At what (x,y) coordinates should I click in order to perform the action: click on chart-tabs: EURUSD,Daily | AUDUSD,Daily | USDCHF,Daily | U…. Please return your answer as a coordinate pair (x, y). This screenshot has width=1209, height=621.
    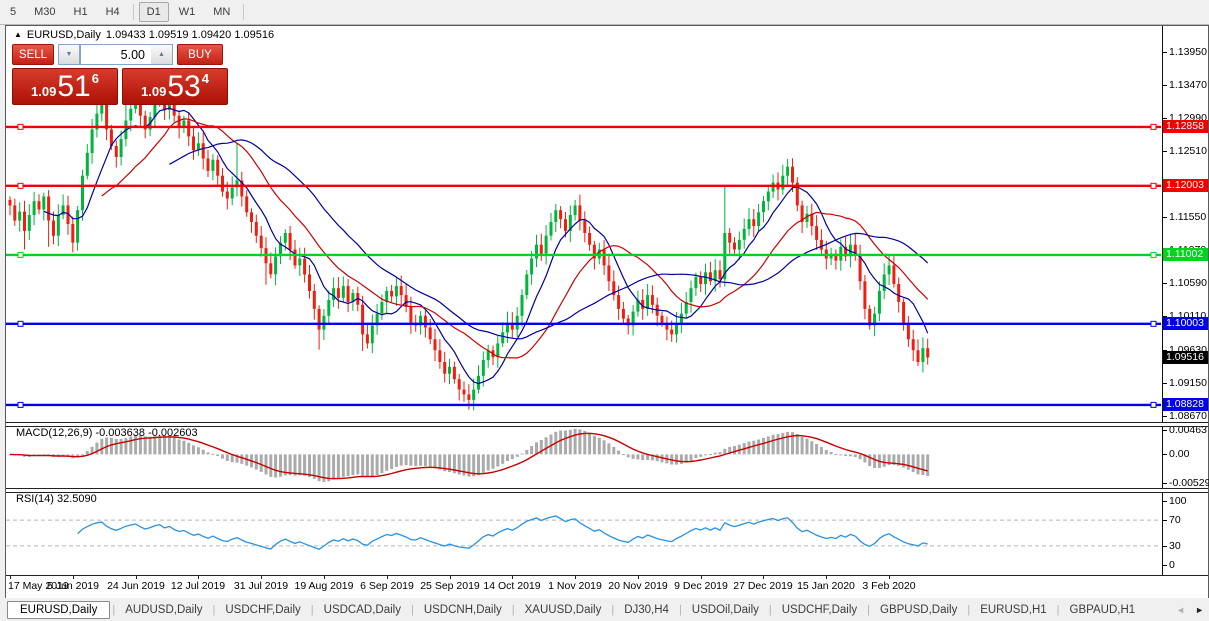
    Looking at the image, I should click on (572, 609).